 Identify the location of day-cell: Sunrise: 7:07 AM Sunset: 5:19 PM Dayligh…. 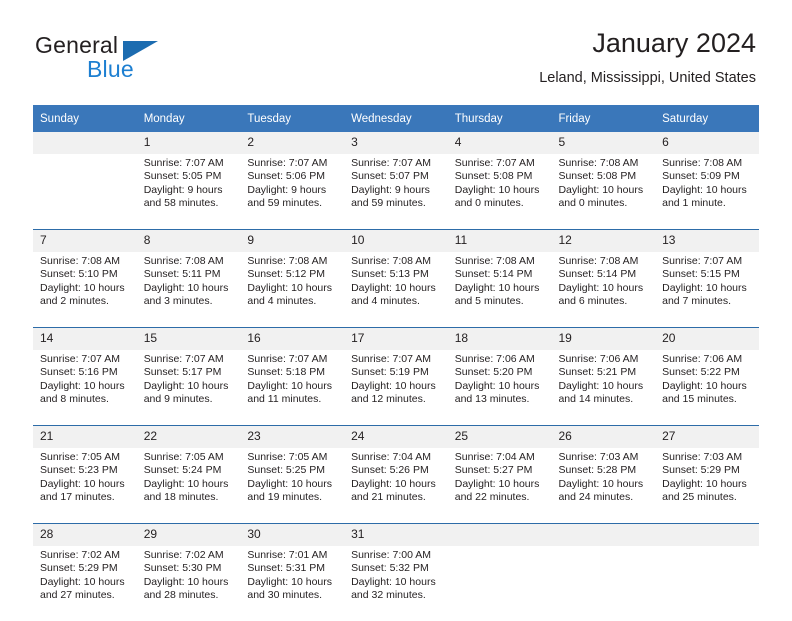
(396, 388).